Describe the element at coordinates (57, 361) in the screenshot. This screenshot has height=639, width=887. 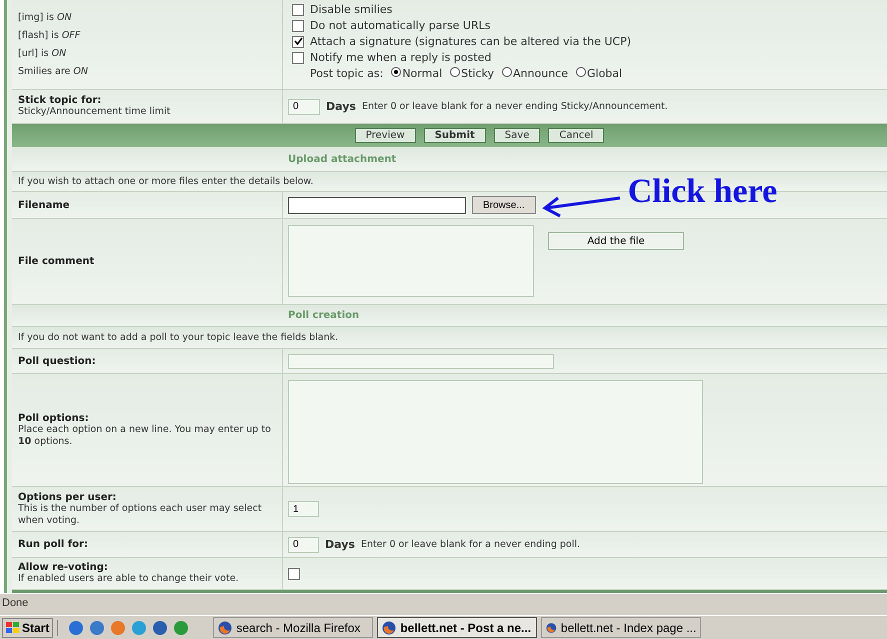
I see `field-title: Poll question:` at that location.